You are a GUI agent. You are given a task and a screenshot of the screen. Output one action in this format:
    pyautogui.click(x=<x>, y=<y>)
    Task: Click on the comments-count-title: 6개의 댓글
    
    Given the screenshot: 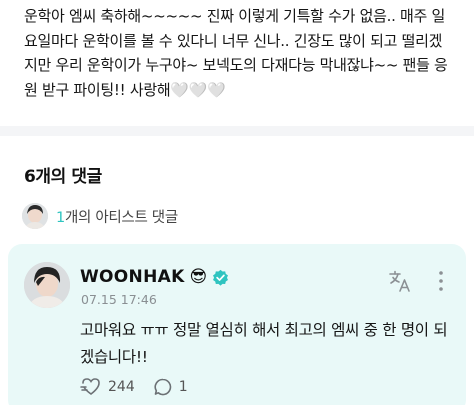 What is the action you would take?
    pyautogui.click(x=63, y=177)
    